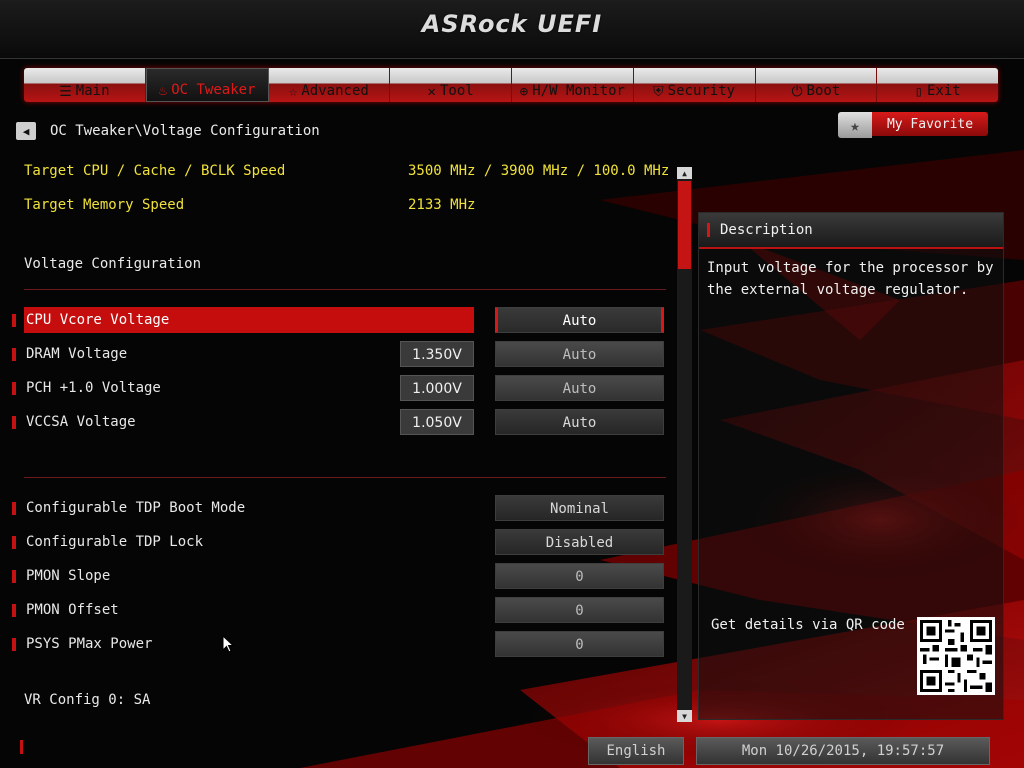 The image size is (1024, 768). I want to click on qr-code-label: Get details via QR code, so click(808, 625).